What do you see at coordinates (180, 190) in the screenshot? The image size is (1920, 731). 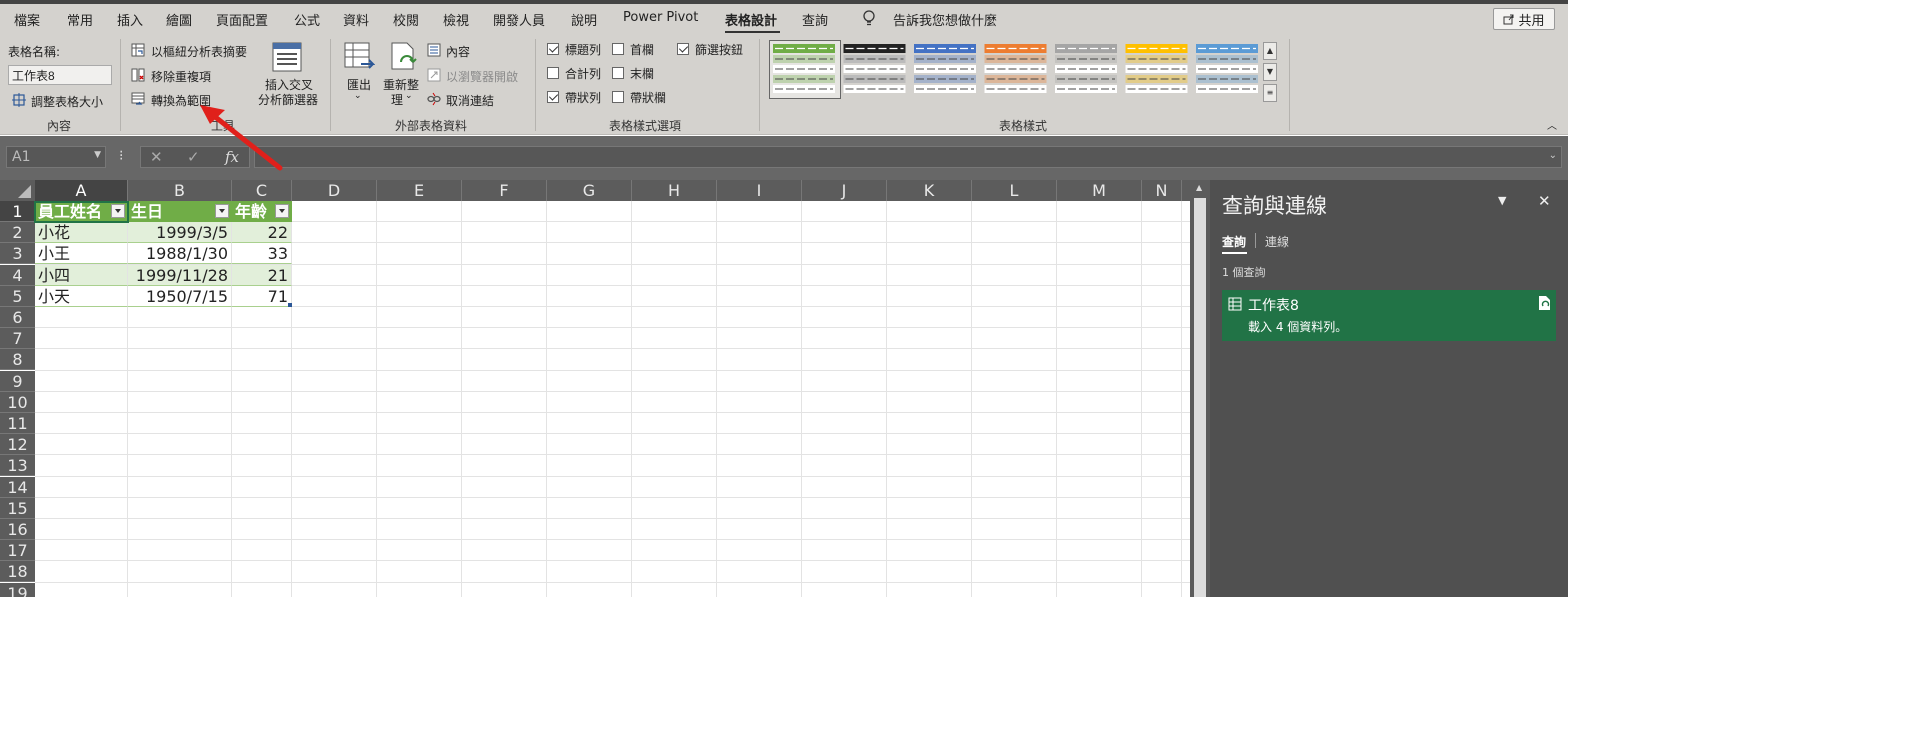 I see `column-header-b: B` at bounding box center [180, 190].